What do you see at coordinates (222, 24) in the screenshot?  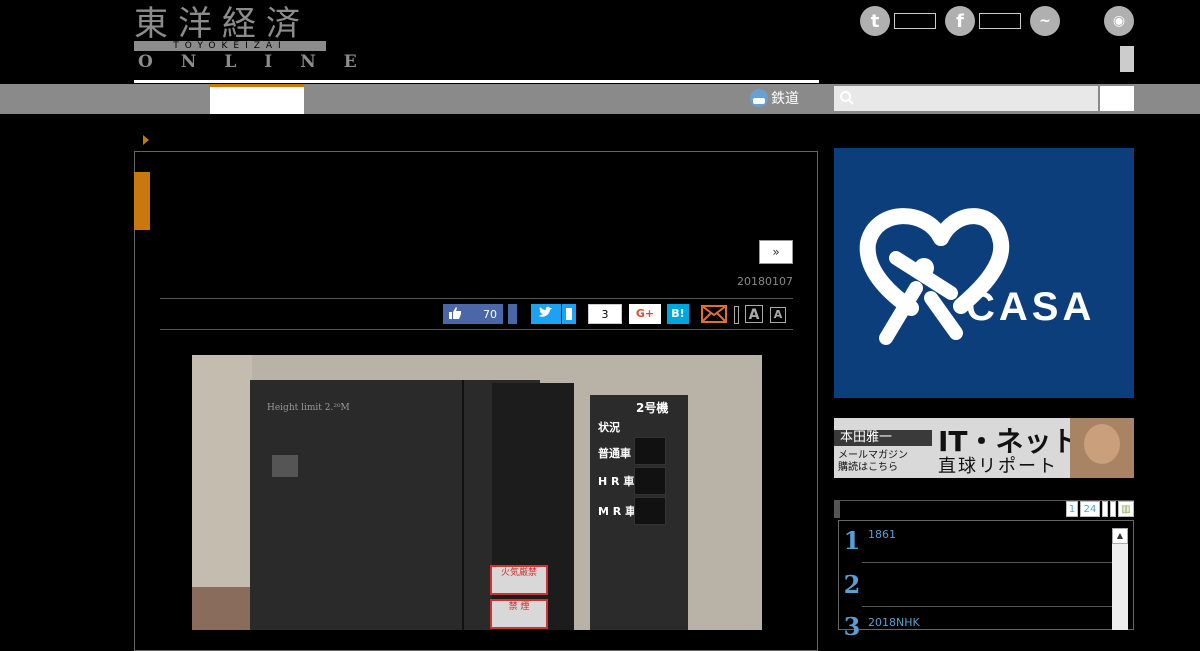 I see `site-logo: 東洋経済` at bounding box center [222, 24].